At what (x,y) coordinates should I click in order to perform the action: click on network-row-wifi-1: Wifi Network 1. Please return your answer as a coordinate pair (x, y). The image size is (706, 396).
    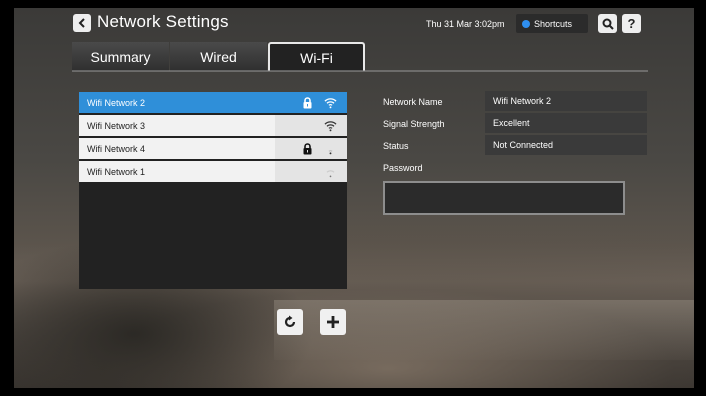
    Looking at the image, I should click on (213, 171).